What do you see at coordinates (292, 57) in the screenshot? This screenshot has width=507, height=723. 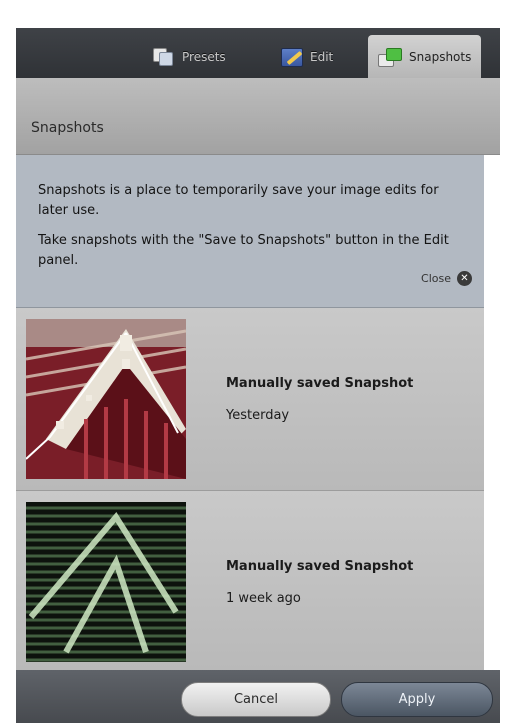 I see `edit-icon` at bounding box center [292, 57].